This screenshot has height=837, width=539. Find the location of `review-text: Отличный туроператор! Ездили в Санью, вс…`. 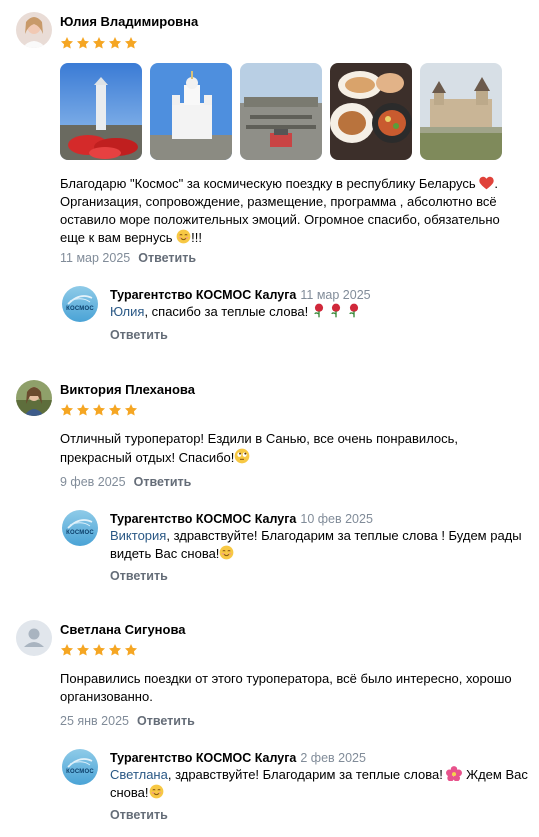

review-text: Отличный туроператор! Ездили в Санью, вс… is located at coordinates (259, 448).